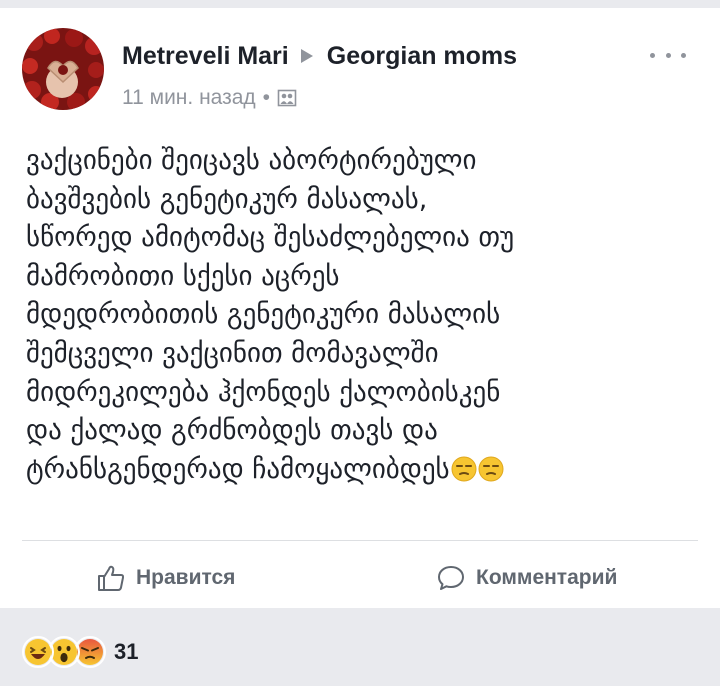 The height and width of the screenshot is (686, 720). Describe the element at coordinates (270, 238) in the screenshot. I see `post-text-line: სწორედ ამიტომაც შესაძლებელია თუ` at that location.